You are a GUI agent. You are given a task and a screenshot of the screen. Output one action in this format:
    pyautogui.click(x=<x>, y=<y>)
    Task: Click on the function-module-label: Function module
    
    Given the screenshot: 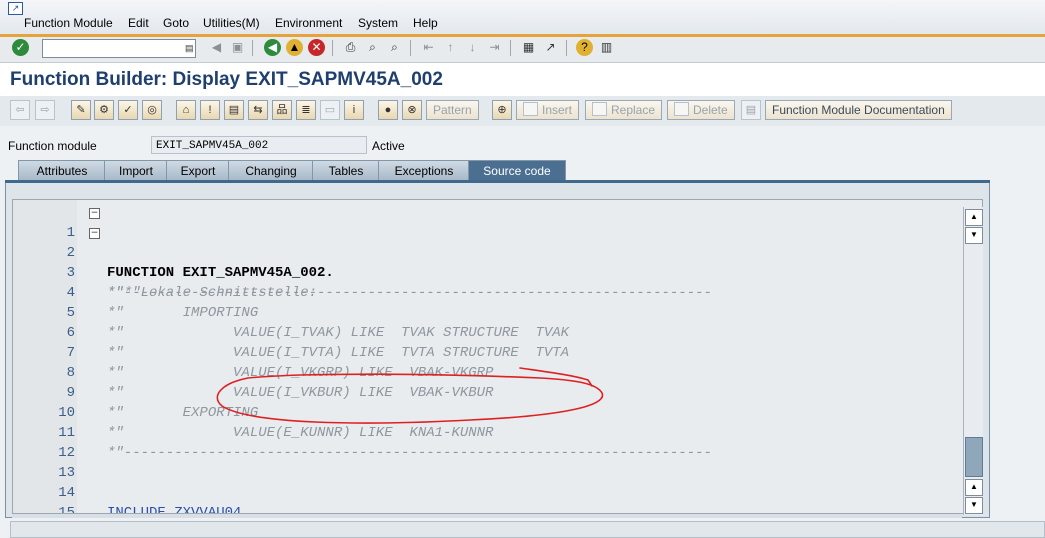 What is the action you would take?
    pyautogui.click(x=52, y=146)
    